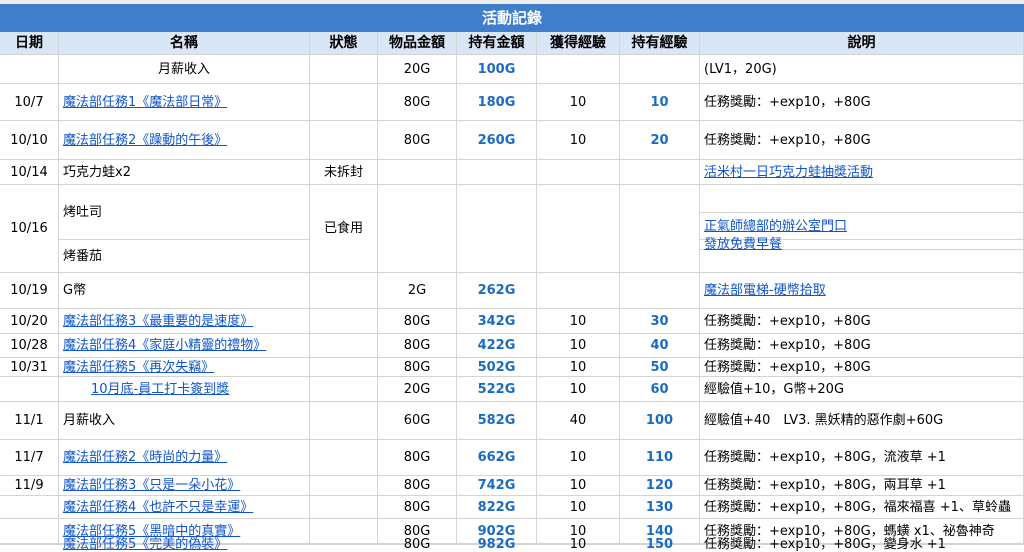 This screenshot has width=1024, height=552. Describe the element at coordinates (417, 291) in the screenshot. I see `cell-item-amount: 2G` at that location.